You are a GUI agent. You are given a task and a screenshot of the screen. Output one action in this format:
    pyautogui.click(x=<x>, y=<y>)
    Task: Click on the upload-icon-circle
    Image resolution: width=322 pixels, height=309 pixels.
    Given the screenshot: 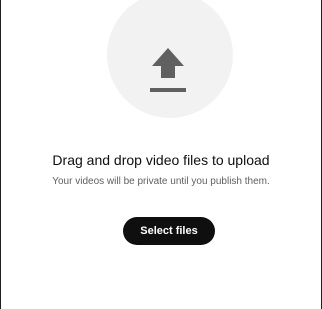 What is the action you would take?
    pyautogui.click(x=170, y=59)
    